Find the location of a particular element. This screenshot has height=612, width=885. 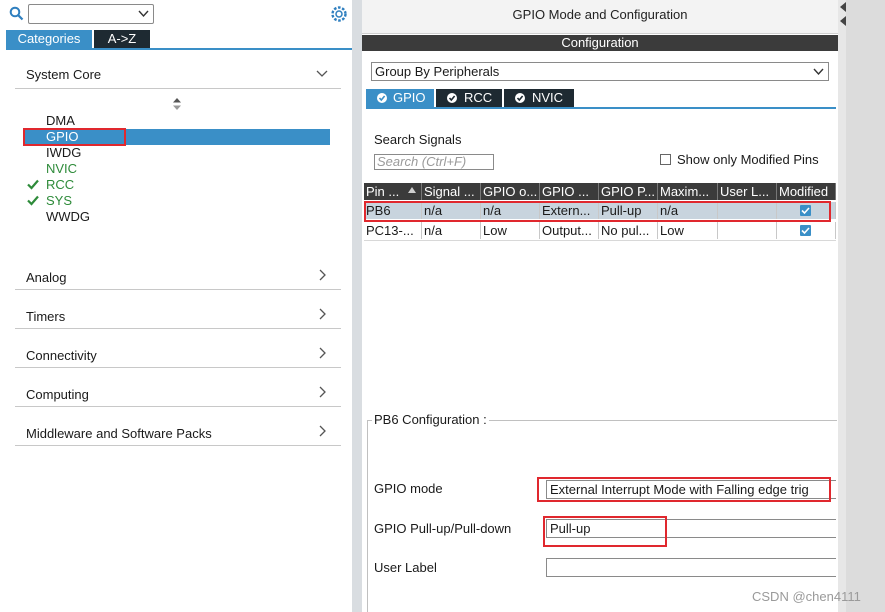

col-header-modified: Modified is located at coordinates (806, 191).